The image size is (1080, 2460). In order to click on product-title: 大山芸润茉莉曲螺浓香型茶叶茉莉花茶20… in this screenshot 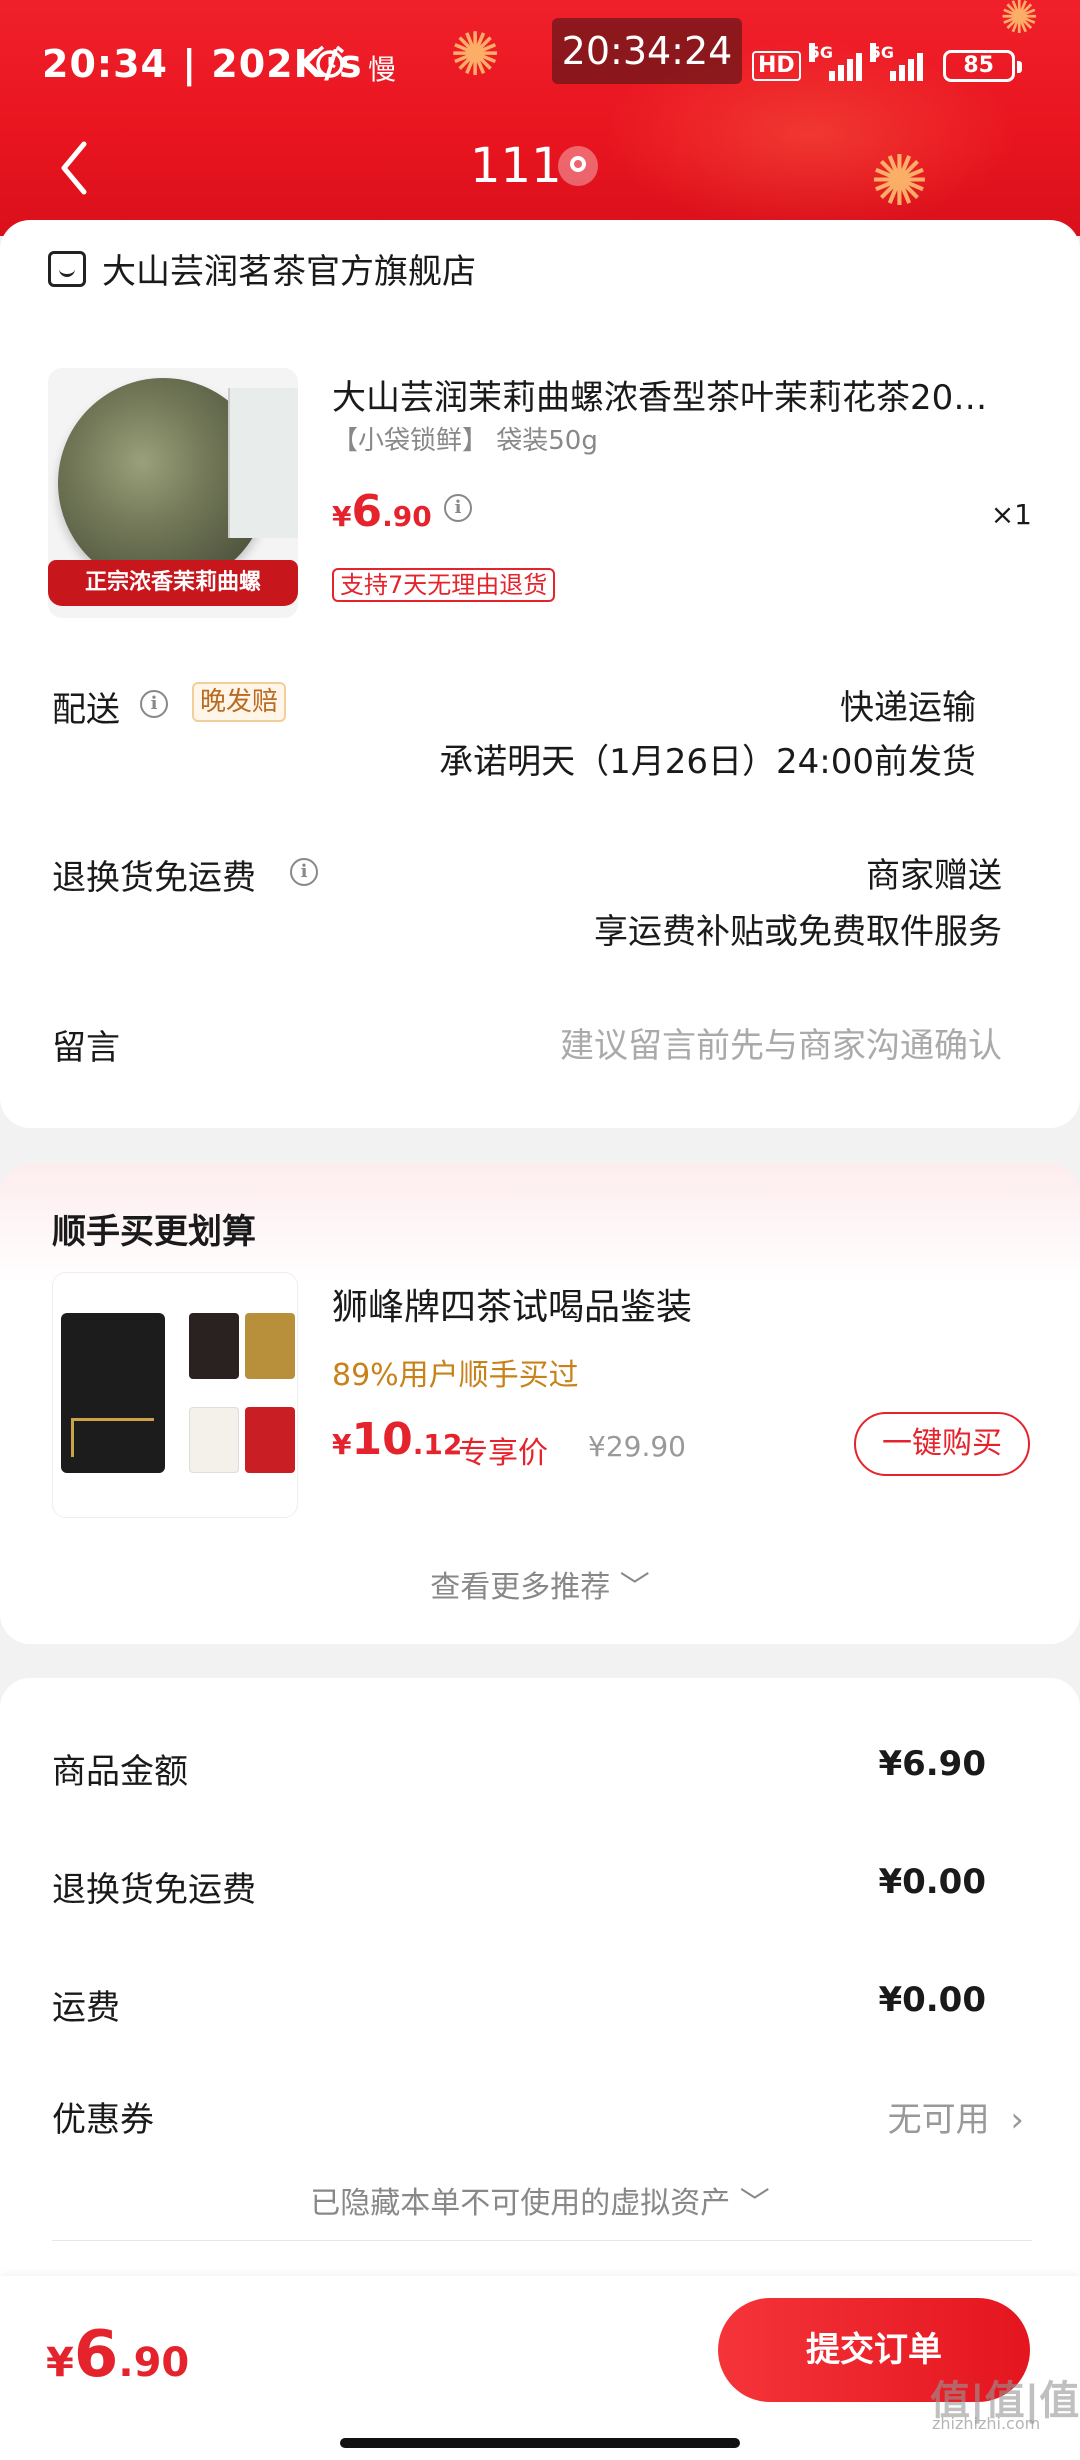, I will do `click(682, 394)`.